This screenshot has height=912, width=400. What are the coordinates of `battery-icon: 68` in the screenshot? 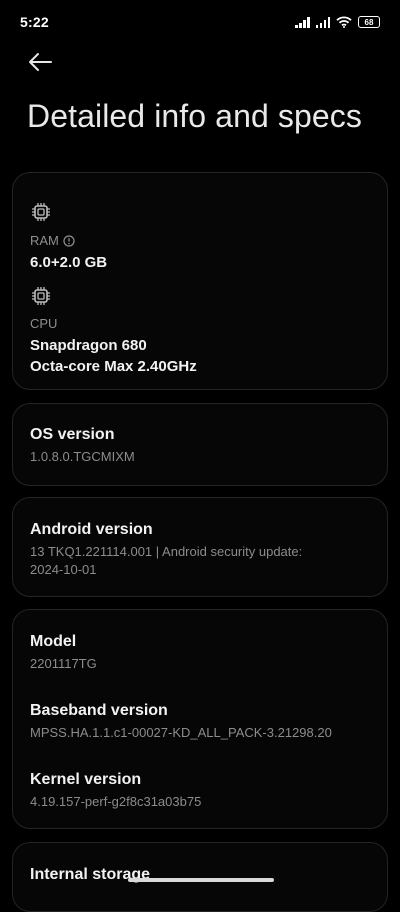 It's located at (369, 22).